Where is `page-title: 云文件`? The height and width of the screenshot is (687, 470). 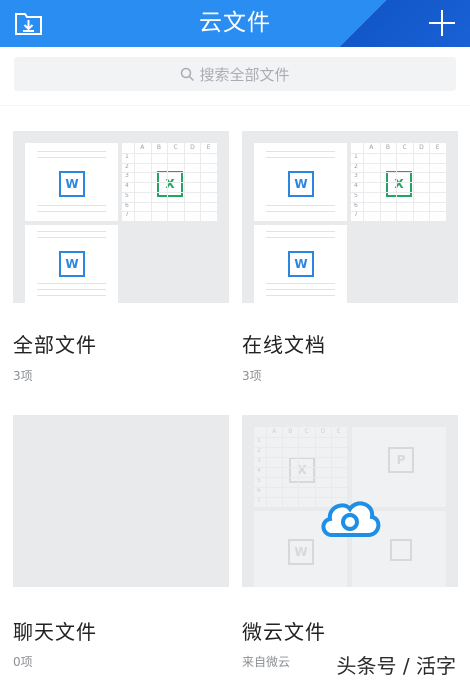
page-title: 云文件 is located at coordinates (235, 23).